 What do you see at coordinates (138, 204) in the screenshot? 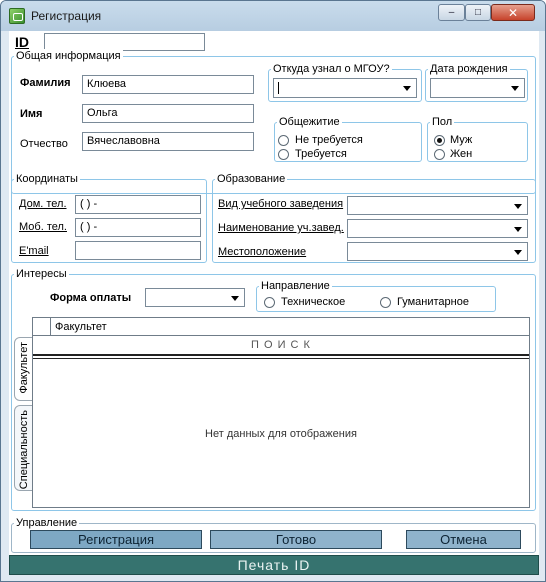
I see `home-phone-input: ( ) -` at bounding box center [138, 204].